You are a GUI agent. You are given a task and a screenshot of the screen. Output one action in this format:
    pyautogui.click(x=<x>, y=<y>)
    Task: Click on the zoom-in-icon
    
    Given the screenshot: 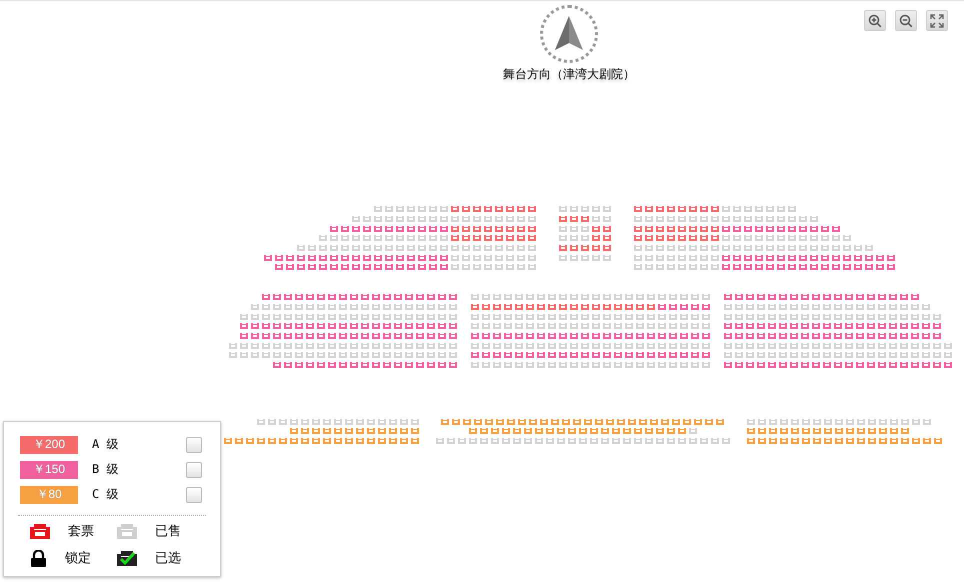 What is the action you would take?
    pyautogui.click(x=875, y=21)
    